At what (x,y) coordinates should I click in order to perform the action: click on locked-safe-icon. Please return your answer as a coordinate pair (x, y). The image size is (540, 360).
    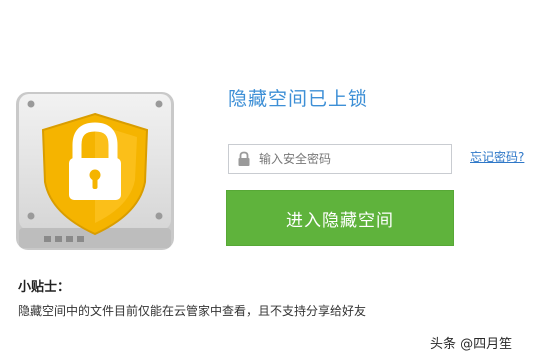
    Looking at the image, I should click on (95, 171).